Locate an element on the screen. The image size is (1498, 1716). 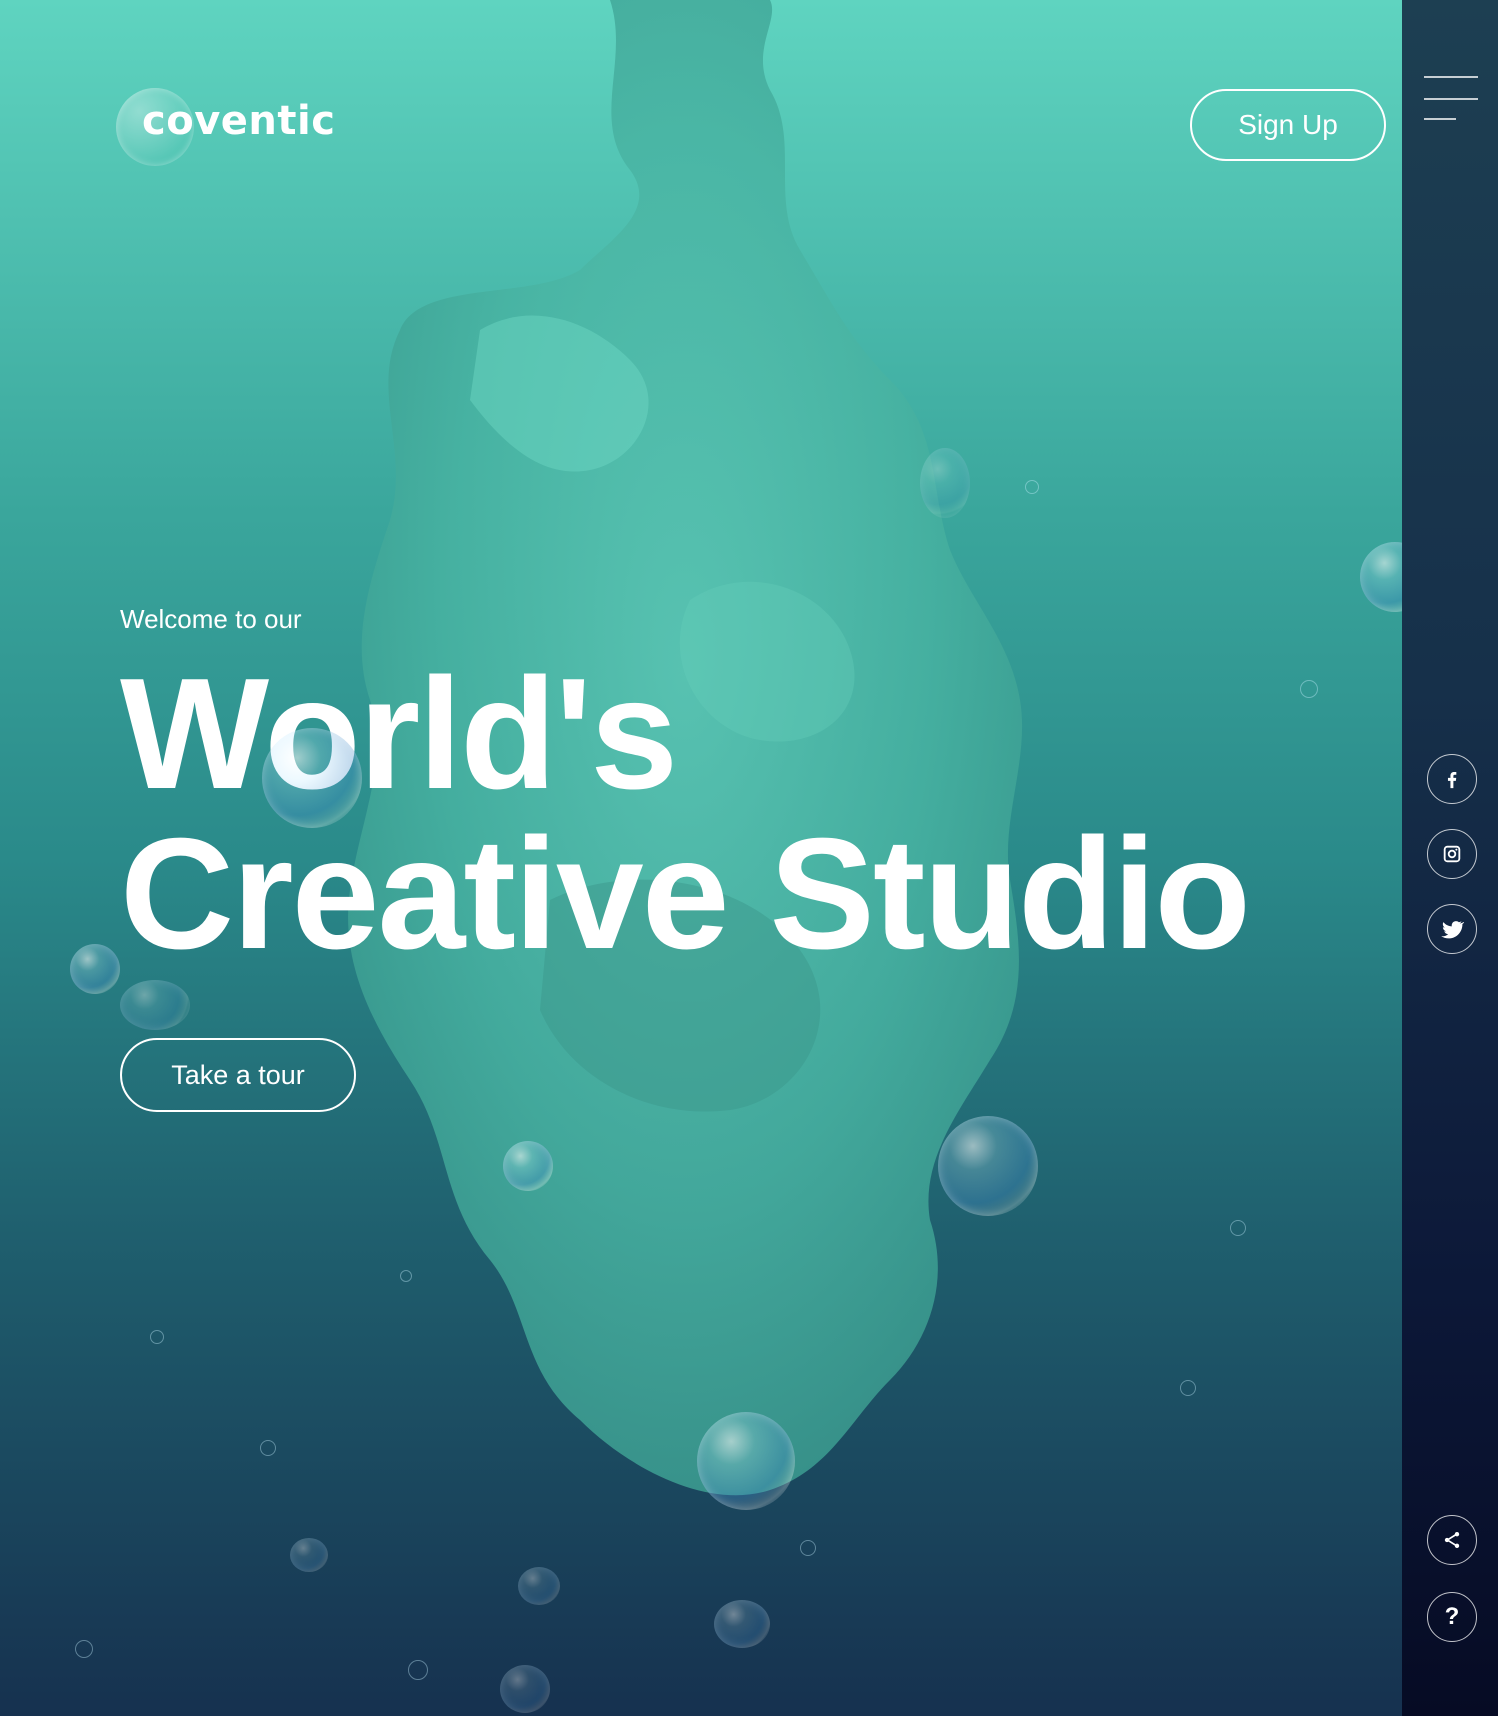
hamburger-menu-icon is located at coordinates (1451, 100).